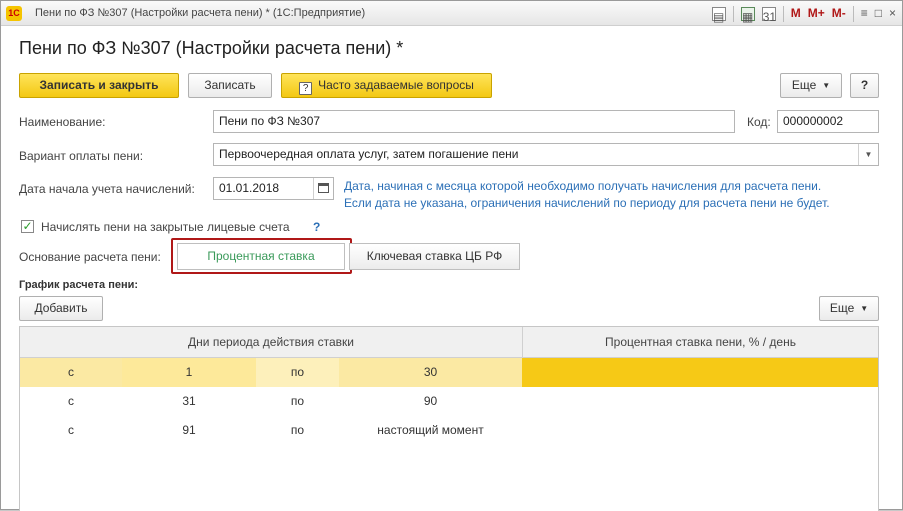 The image size is (903, 511). Describe the element at coordinates (759, 122) in the screenshot. I see `code-label: Код:` at that location.